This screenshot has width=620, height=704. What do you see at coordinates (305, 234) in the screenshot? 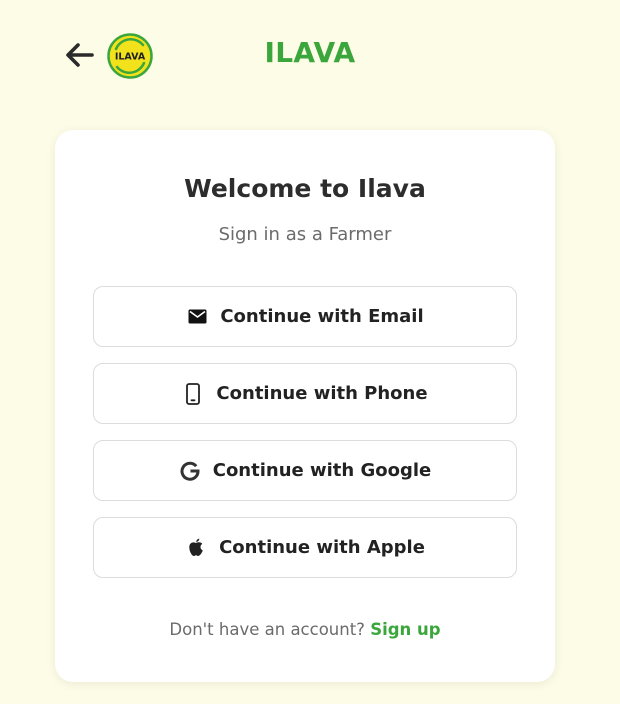
I see `card-subtitle: Sign in as a Farmer` at bounding box center [305, 234].